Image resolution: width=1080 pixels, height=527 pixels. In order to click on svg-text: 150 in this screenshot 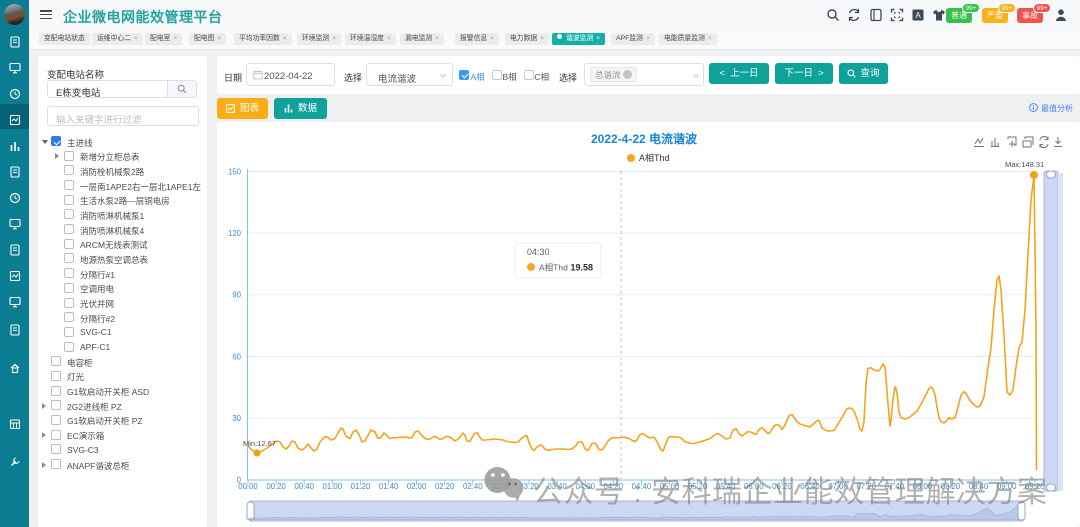, I will do `click(235, 172)`.